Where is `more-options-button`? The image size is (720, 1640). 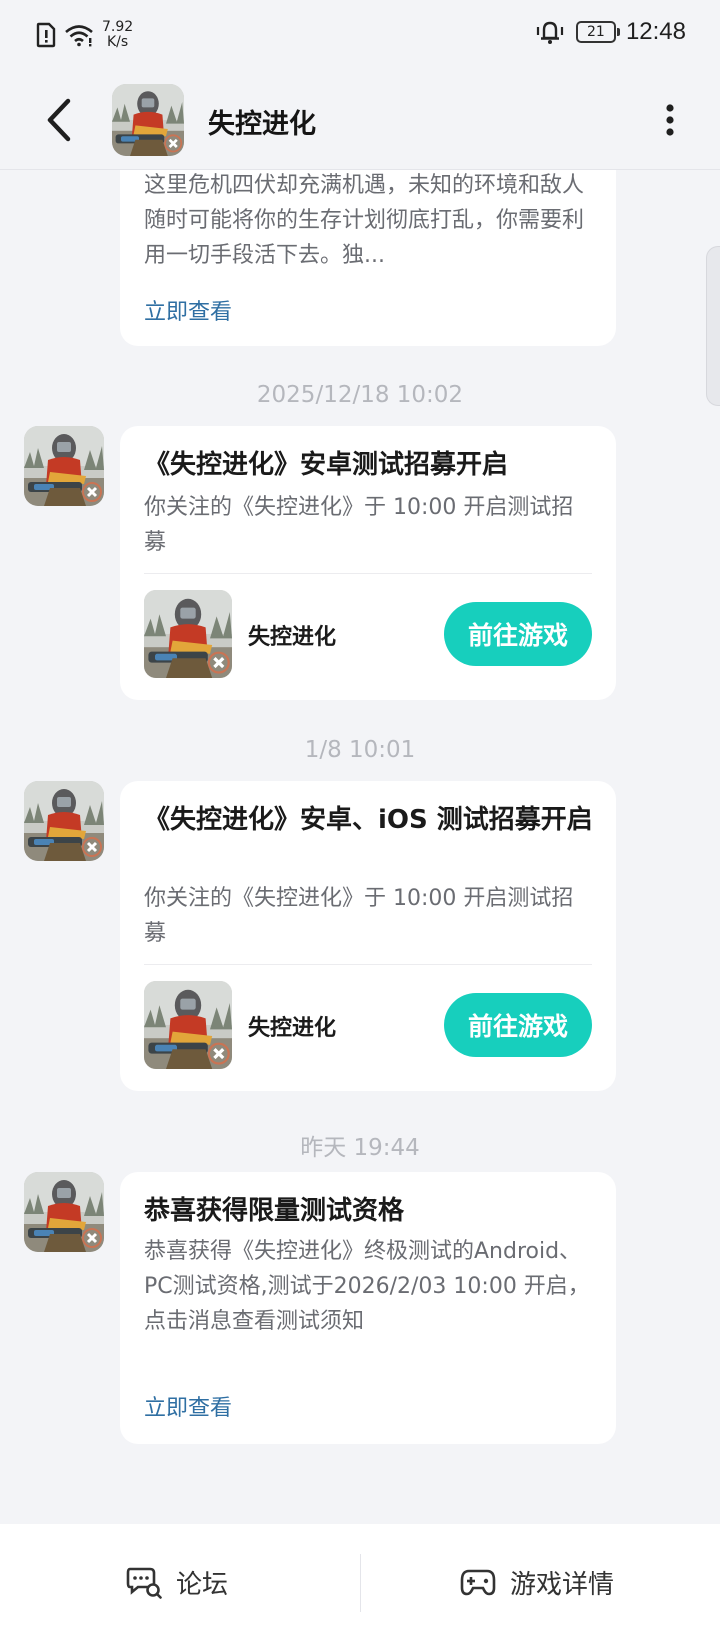 more-options-button is located at coordinates (670, 120).